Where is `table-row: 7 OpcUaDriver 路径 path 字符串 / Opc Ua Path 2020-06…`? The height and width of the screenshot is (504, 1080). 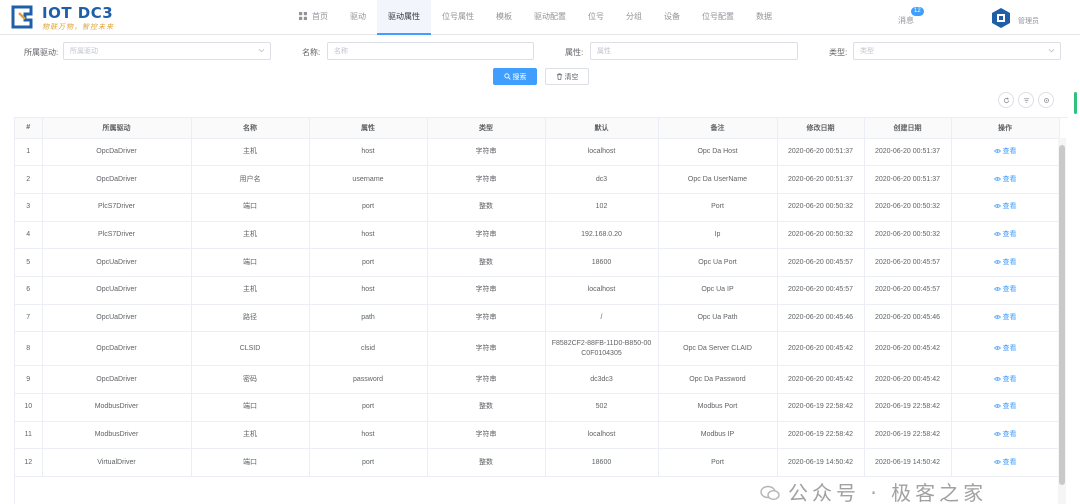
table-row: 7 OpcUaDriver 路径 path 字符串 / Opc Ua Path 2020-06… is located at coordinates (537, 318).